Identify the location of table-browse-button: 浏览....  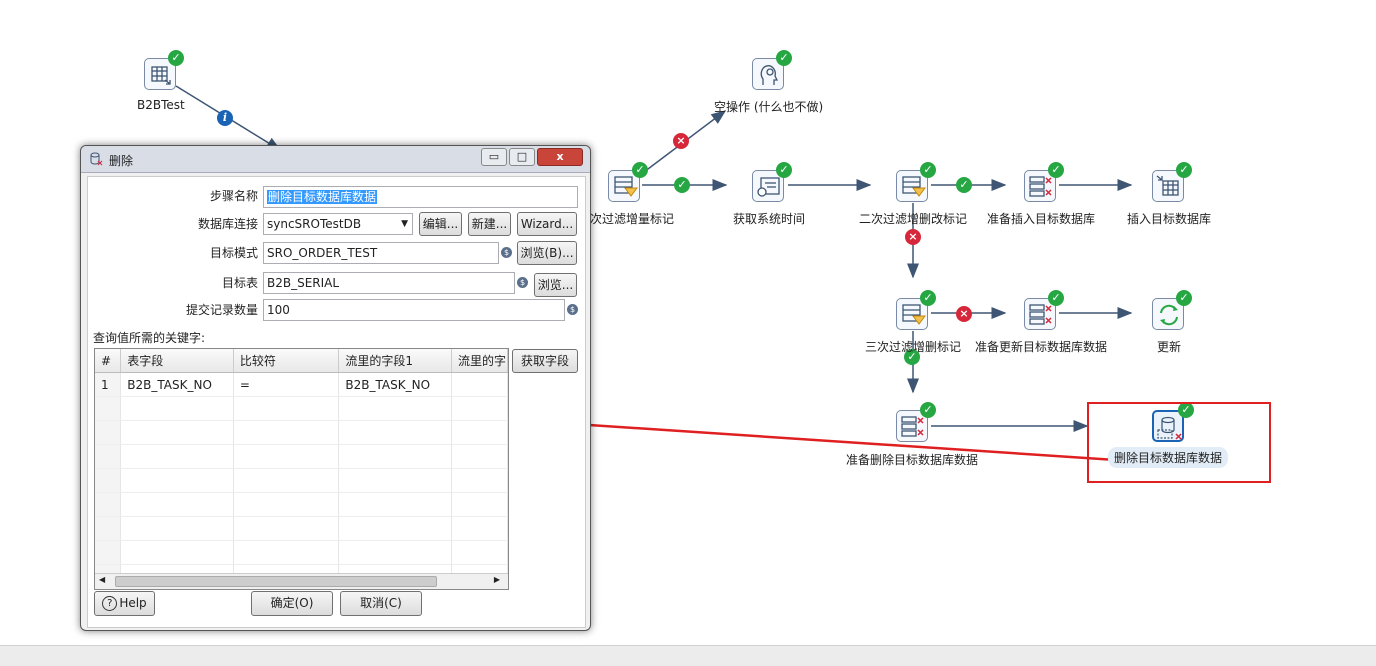
(555, 285).